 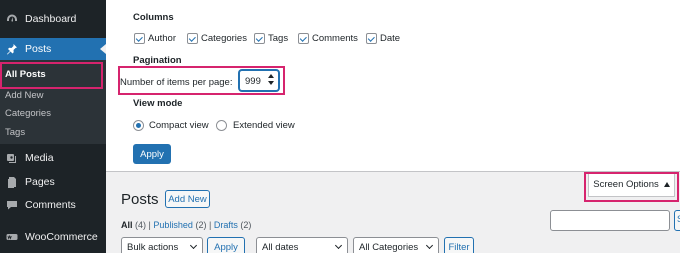 I want to click on column-date-checkbox, so click(x=371, y=38).